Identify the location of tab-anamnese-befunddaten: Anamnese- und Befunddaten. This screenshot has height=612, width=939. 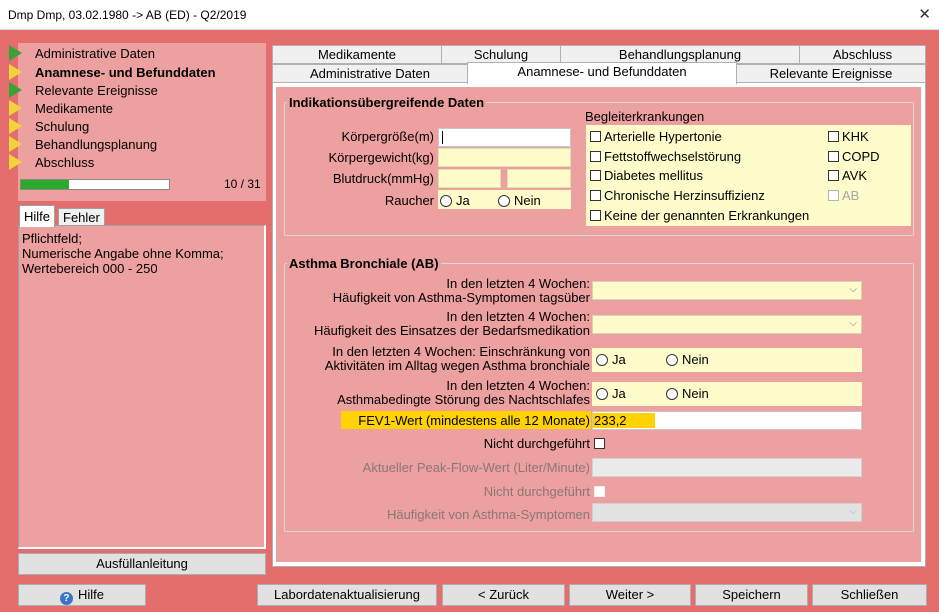
(602, 73).